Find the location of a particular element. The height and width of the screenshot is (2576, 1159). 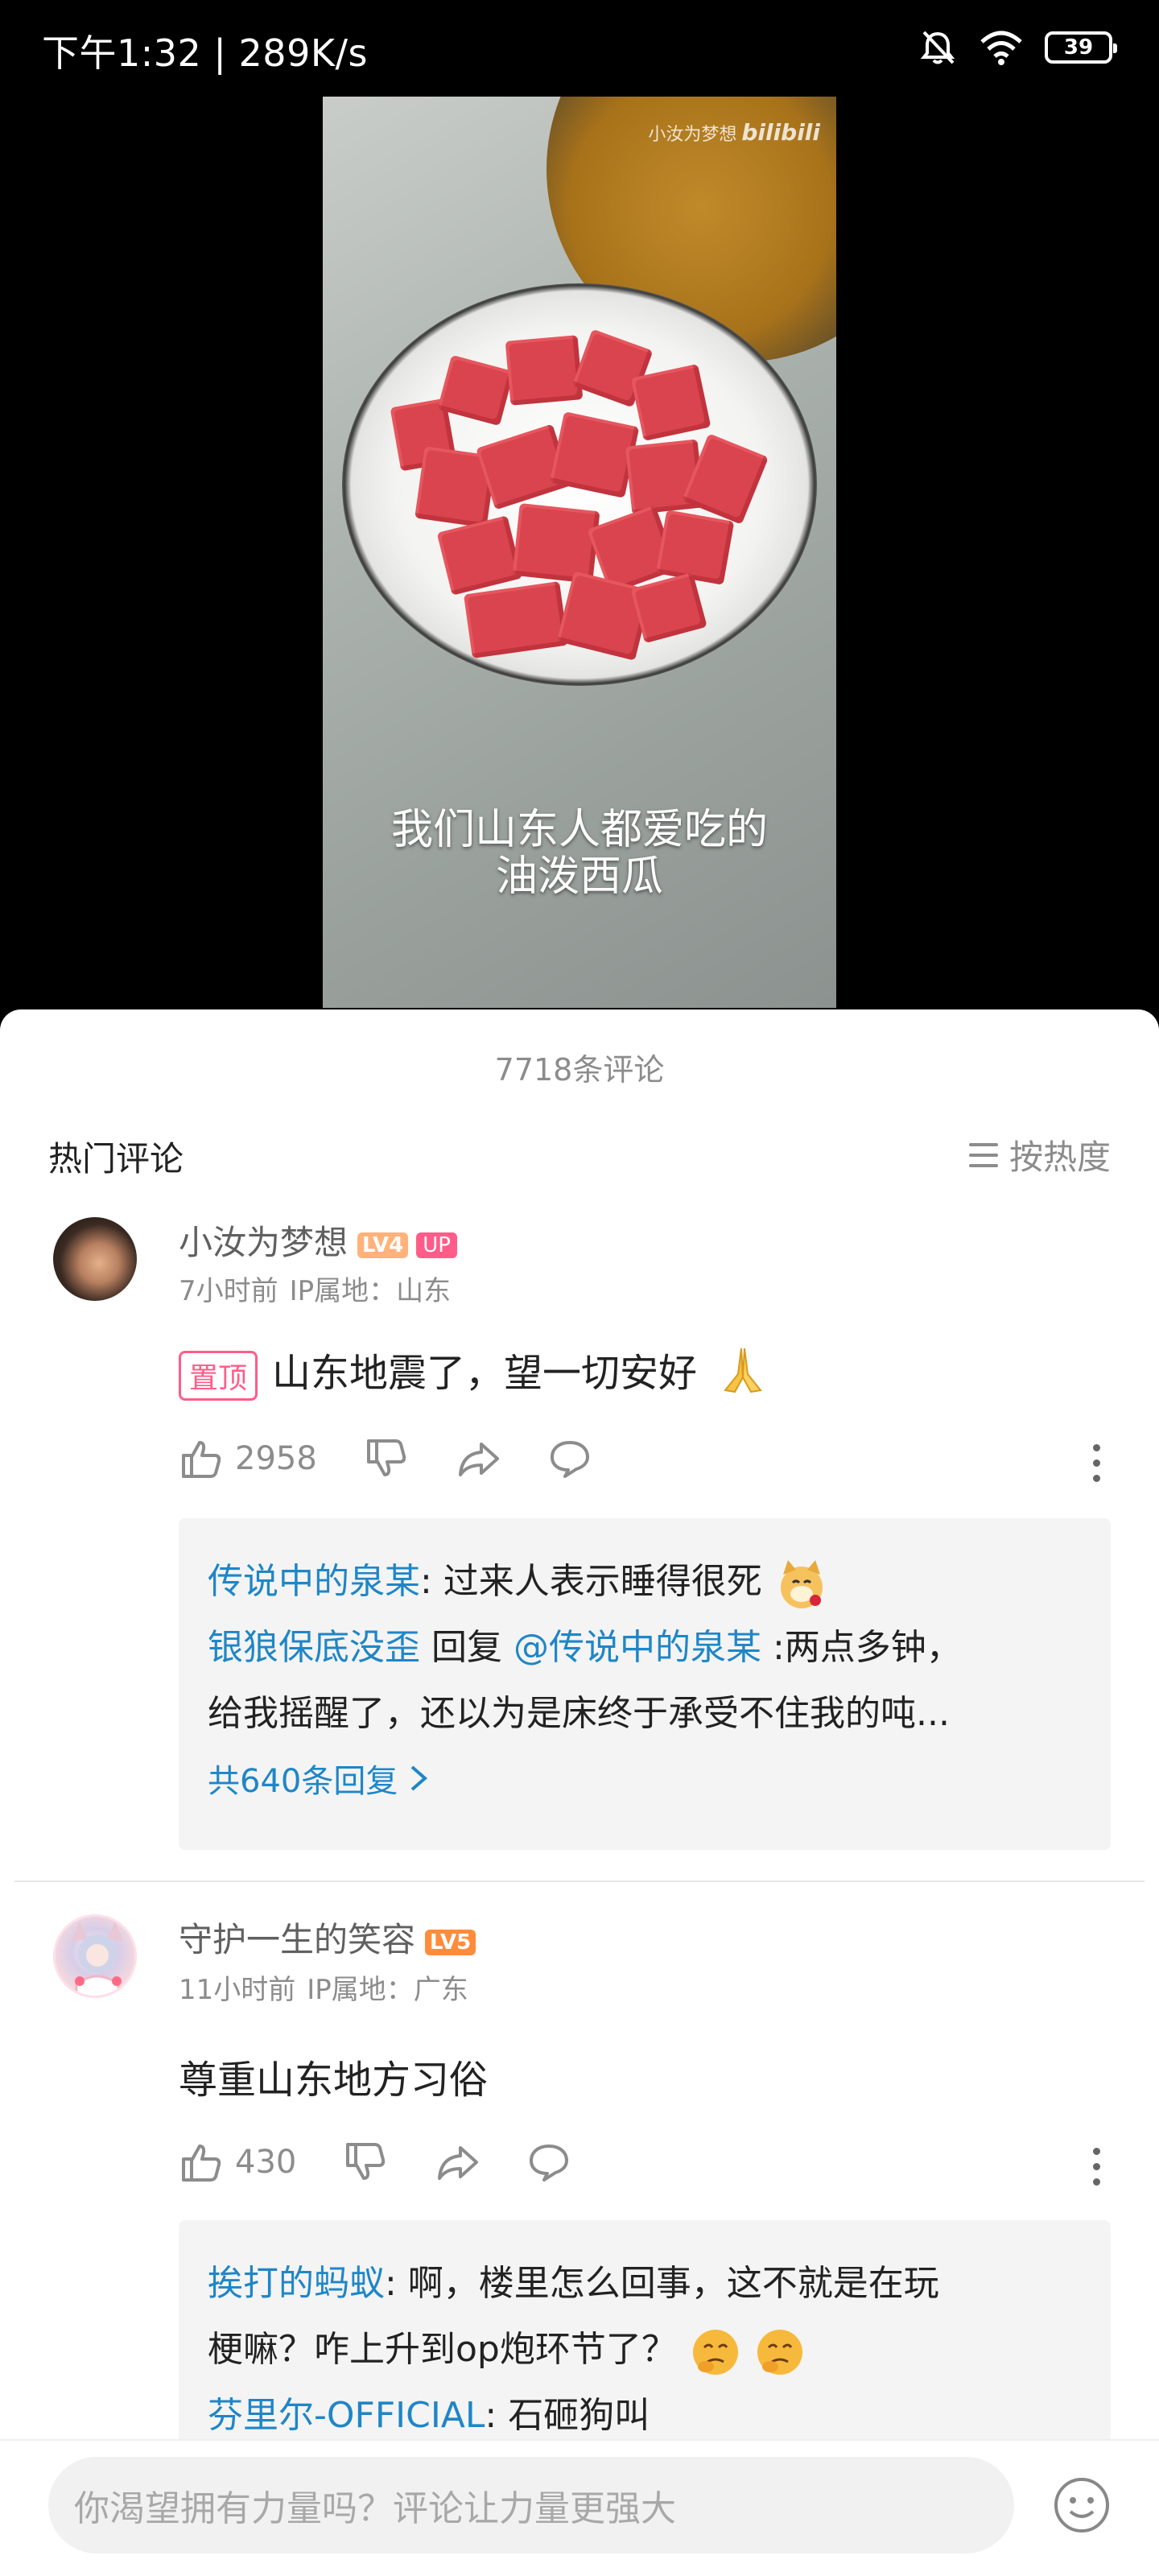

reply-username: 银狼保底没歪 is located at coordinates (314, 1647).